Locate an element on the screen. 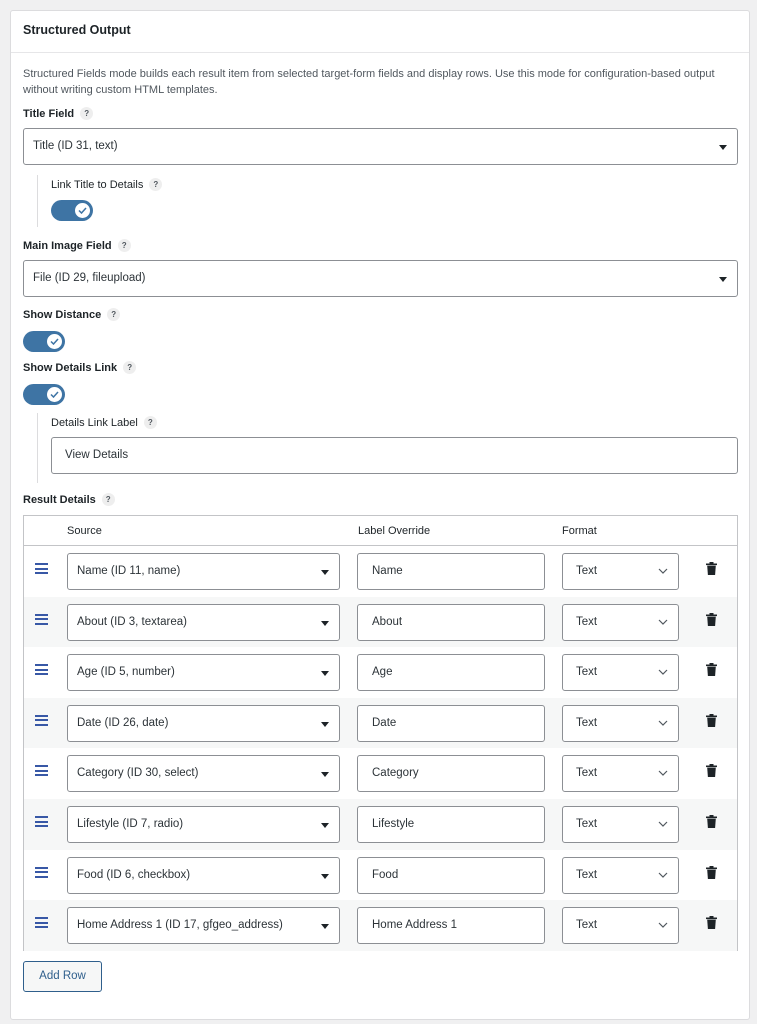 The width and height of the screenshot is (757, 1024). source-select: Name (ID 11, name) is located at coordinates (203, 571).